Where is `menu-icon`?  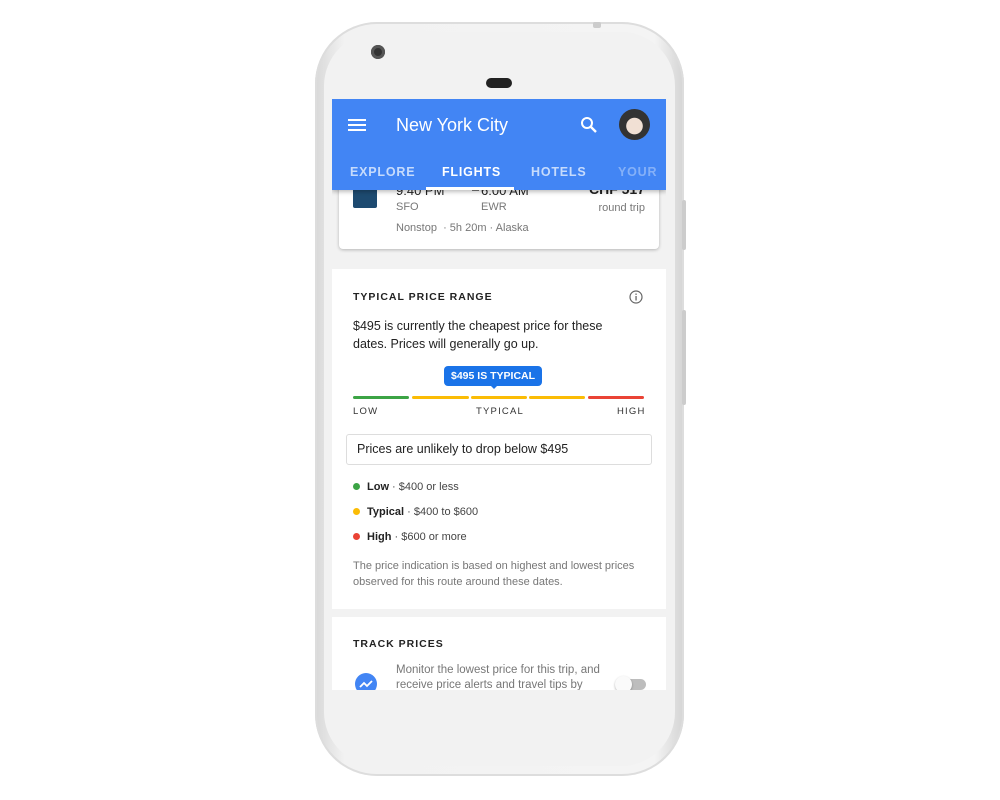 menu-icon is located at coordinates (357, 125).